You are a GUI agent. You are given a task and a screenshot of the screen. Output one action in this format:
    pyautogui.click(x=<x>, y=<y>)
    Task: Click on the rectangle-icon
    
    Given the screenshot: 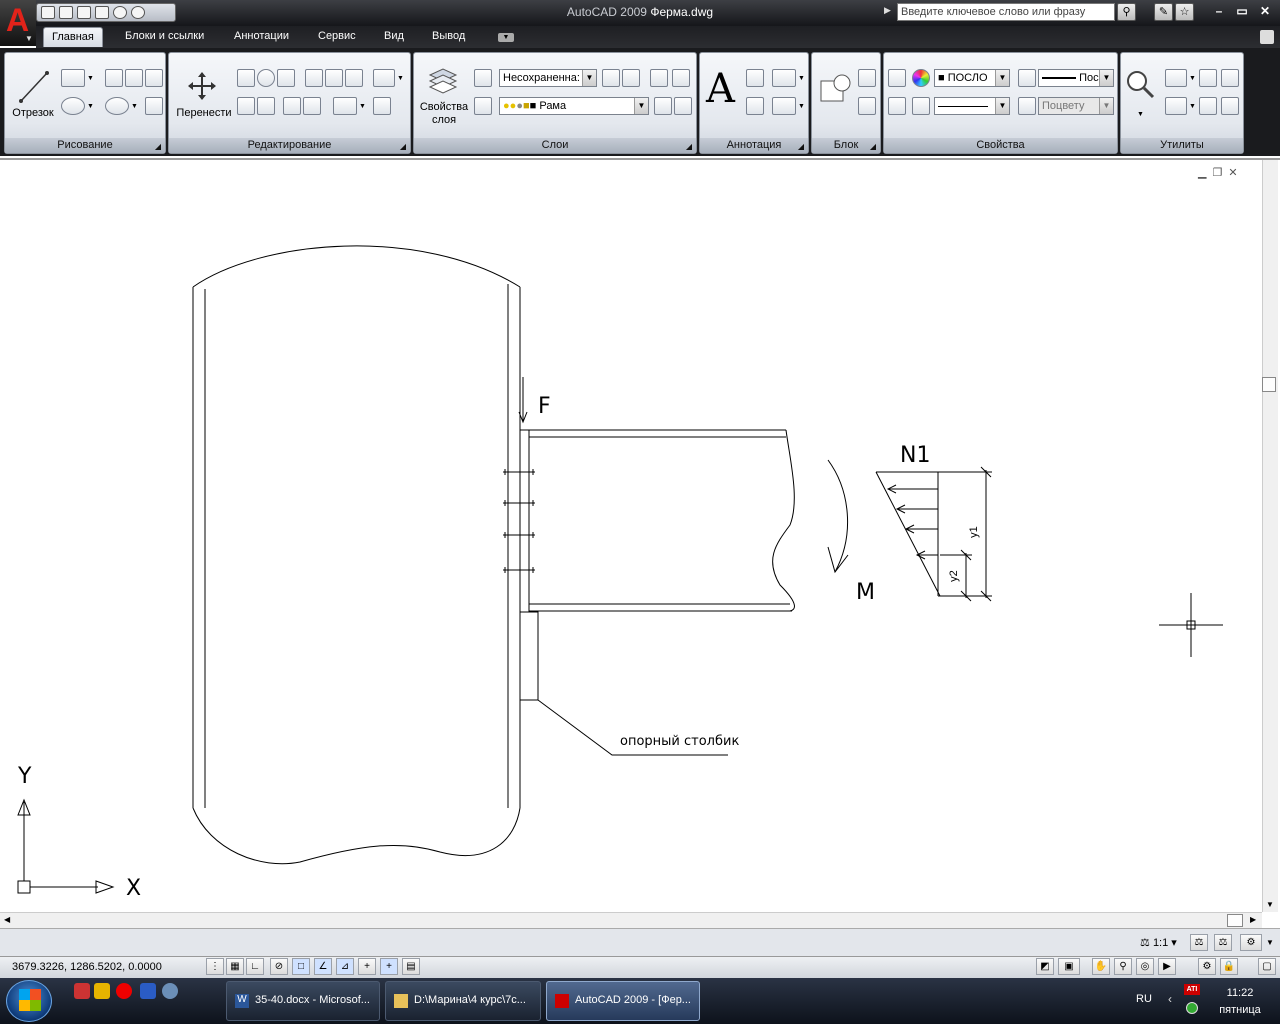 What is the action you would take?
    pyautogui.click(x=154, y=78)
    